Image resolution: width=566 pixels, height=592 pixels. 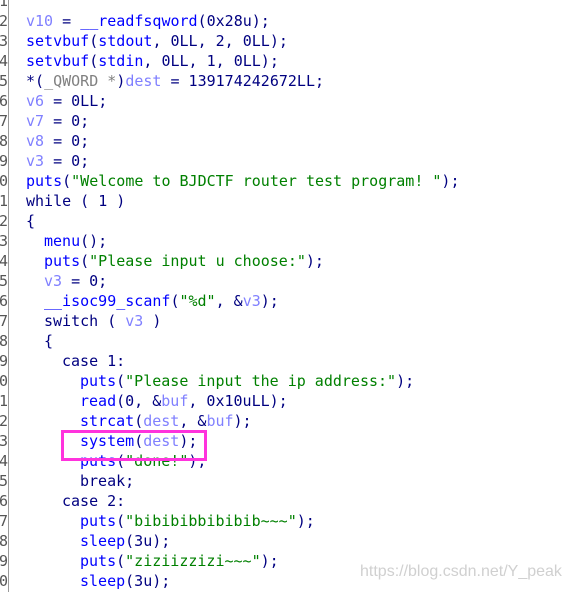 I want to click on code-line: menu();, so click(x=75, y=241).